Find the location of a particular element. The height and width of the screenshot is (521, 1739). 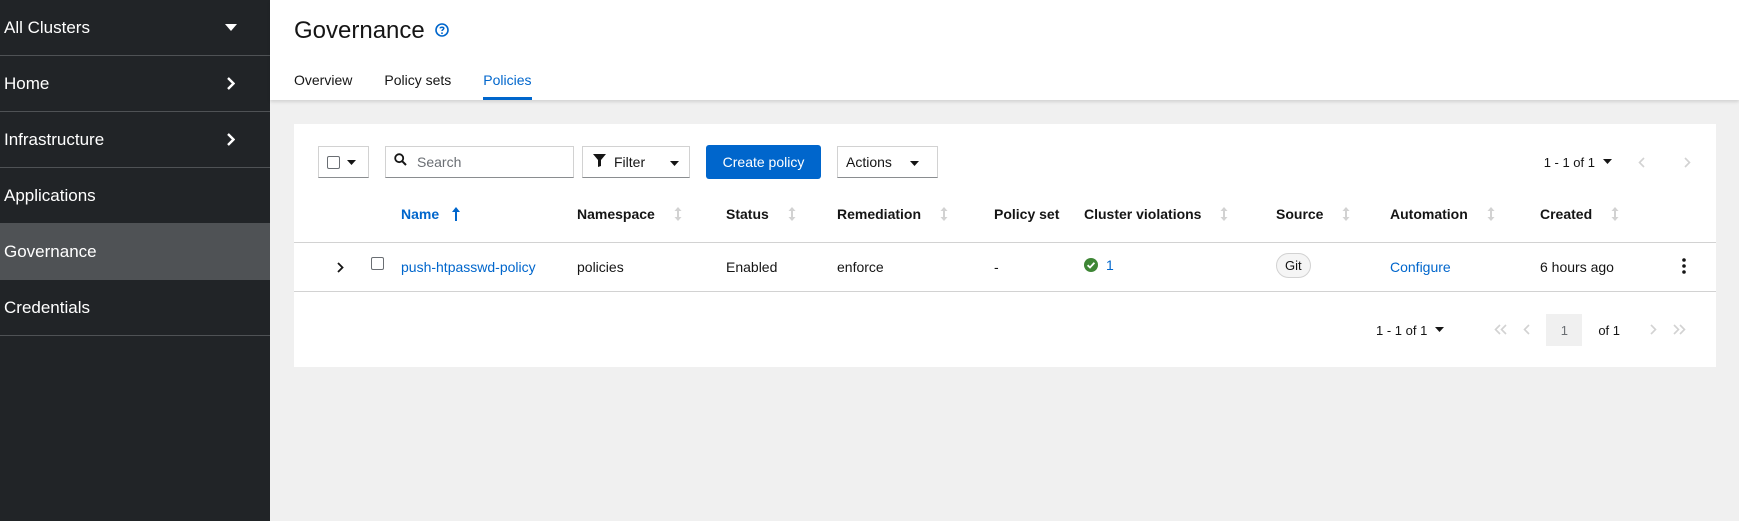

cluster-switcher-label: All Clusters is located at coordinates (47, 27).